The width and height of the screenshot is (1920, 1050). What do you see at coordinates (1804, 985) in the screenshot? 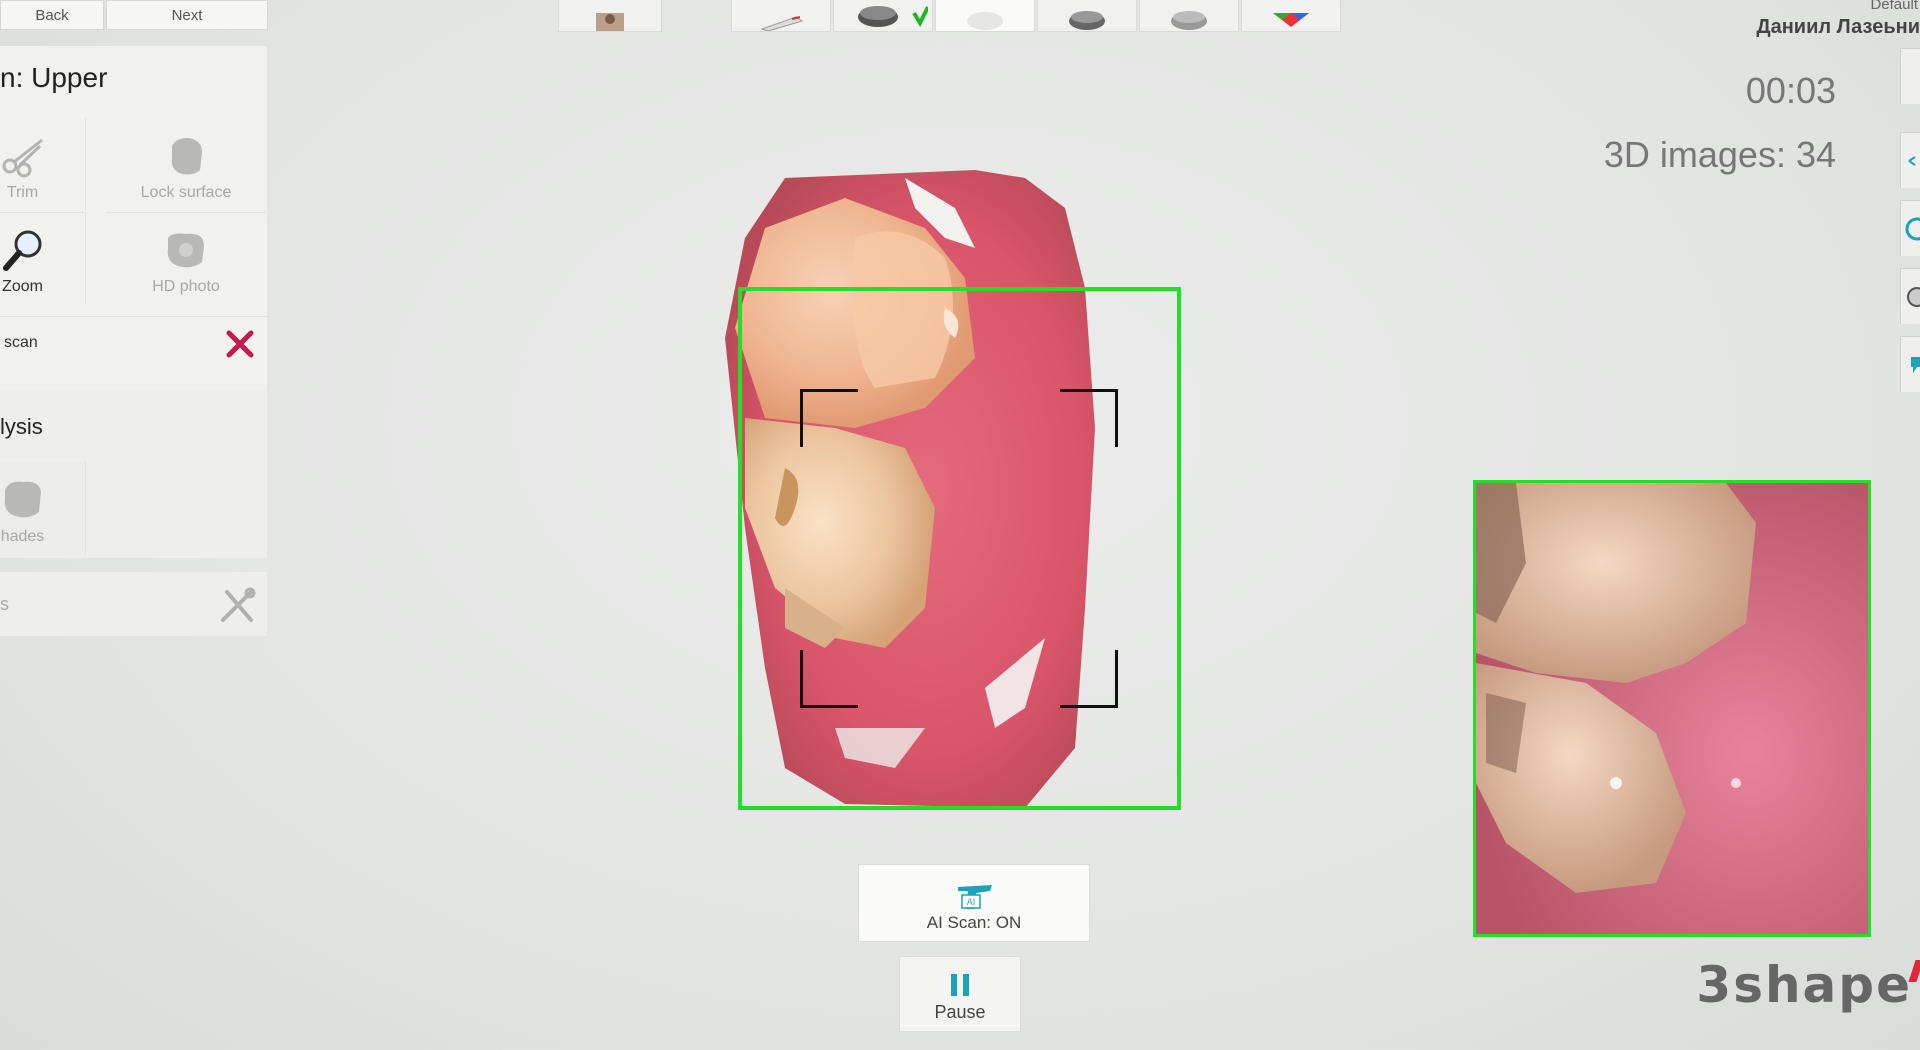
I see `brand-logo: 3shape` at bounding box center [1804, 985].